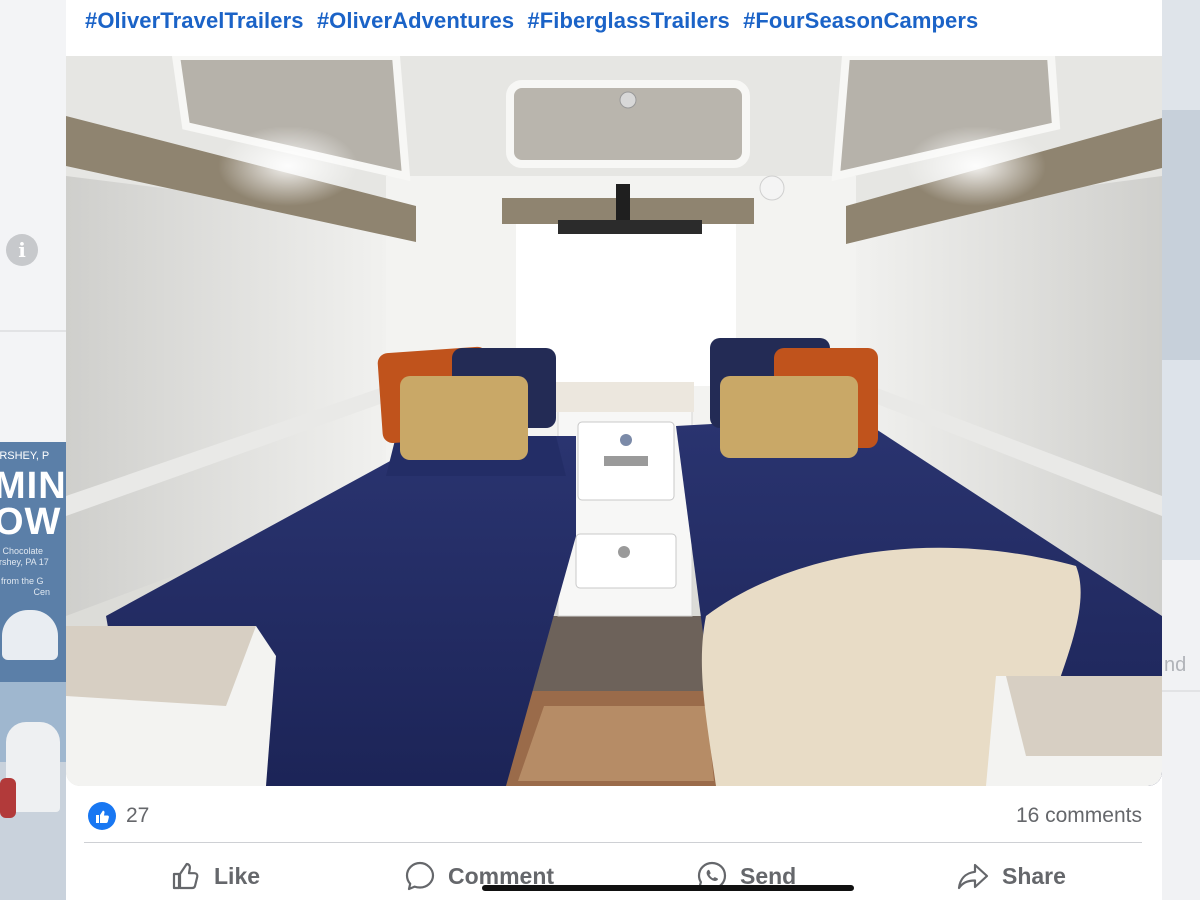 This screenshot has height=900, width=1200. Describe the element at coordinates (668, 888) in the screenshot. I see `home-indicator` at that location.